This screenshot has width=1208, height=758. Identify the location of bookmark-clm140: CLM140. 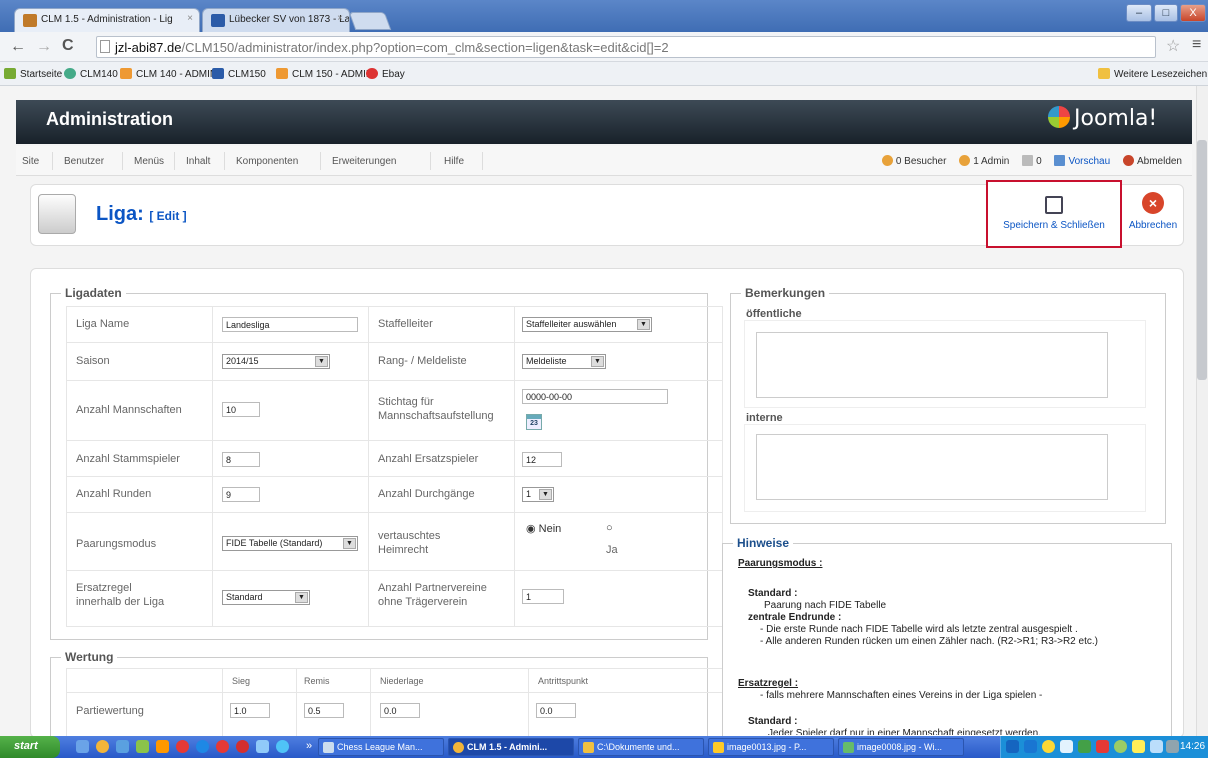
(91, 74).